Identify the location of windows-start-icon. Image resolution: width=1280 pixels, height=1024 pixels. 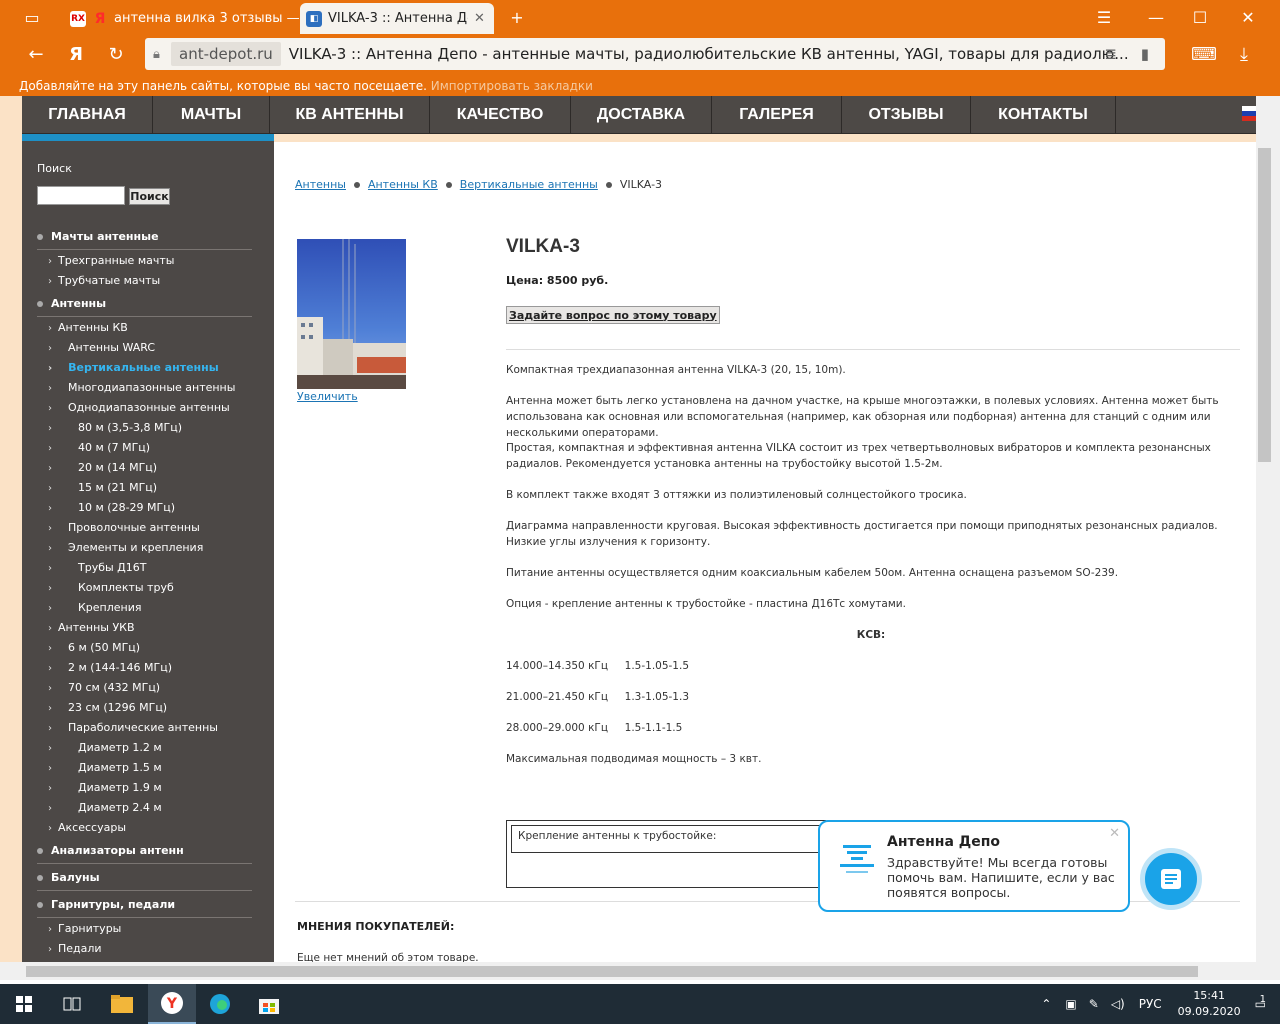
(24, 1004).